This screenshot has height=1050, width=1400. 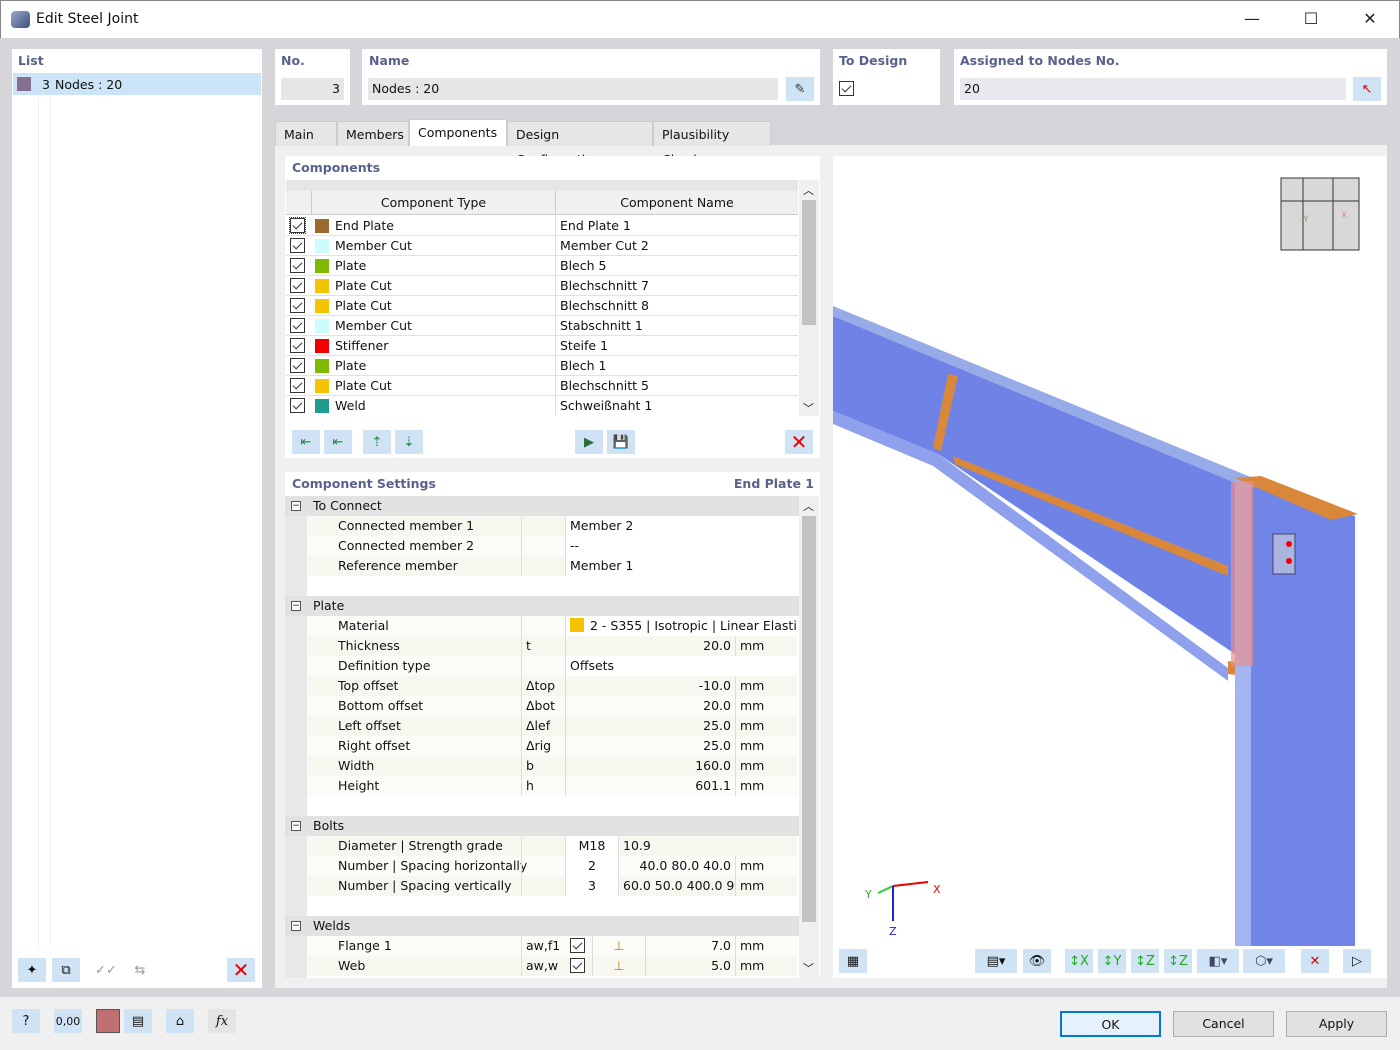 I want to click on setting-value: Member 1, so click(x=681, y=566).